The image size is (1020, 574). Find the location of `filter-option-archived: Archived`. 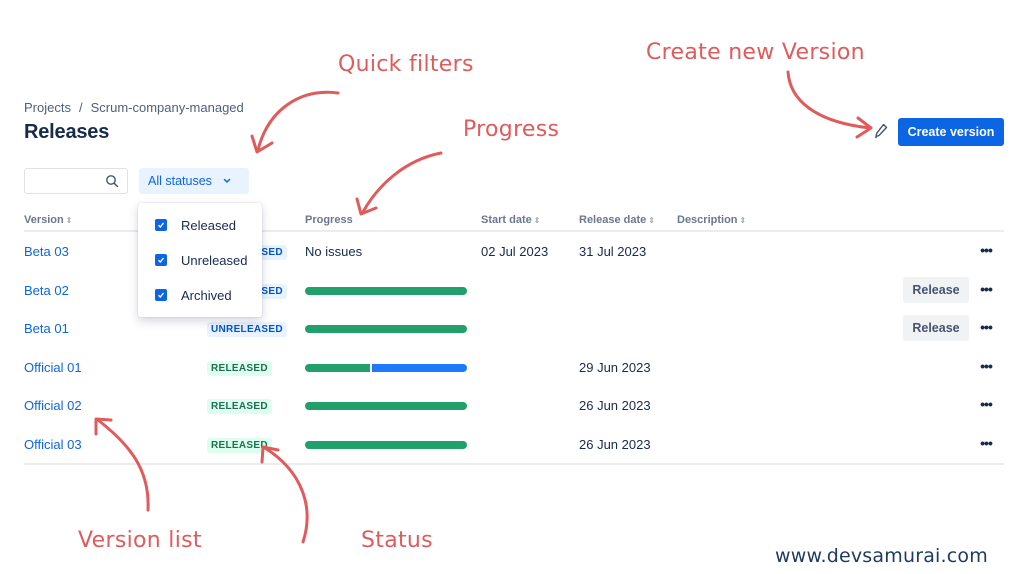

filter-option-archived: Archived is located at coordinates (193, 295).